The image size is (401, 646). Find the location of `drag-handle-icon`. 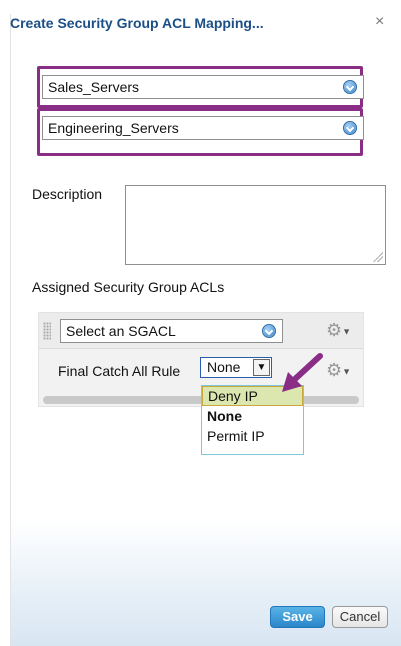

drag-handle-icon is located at coordinates (47, 331).